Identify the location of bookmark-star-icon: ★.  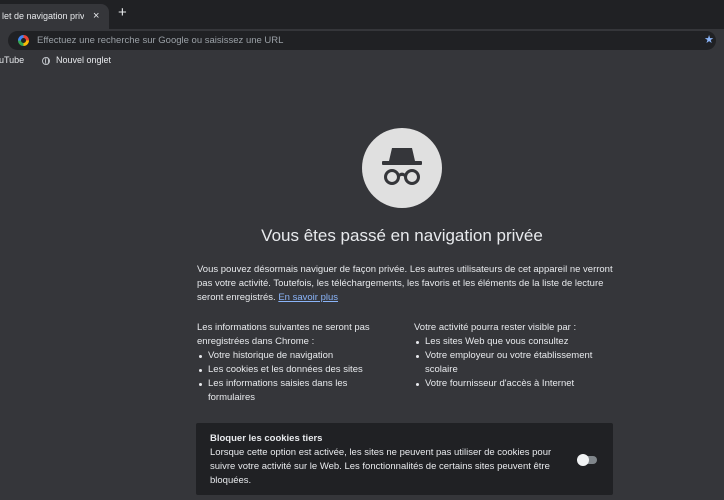
(709, 40).